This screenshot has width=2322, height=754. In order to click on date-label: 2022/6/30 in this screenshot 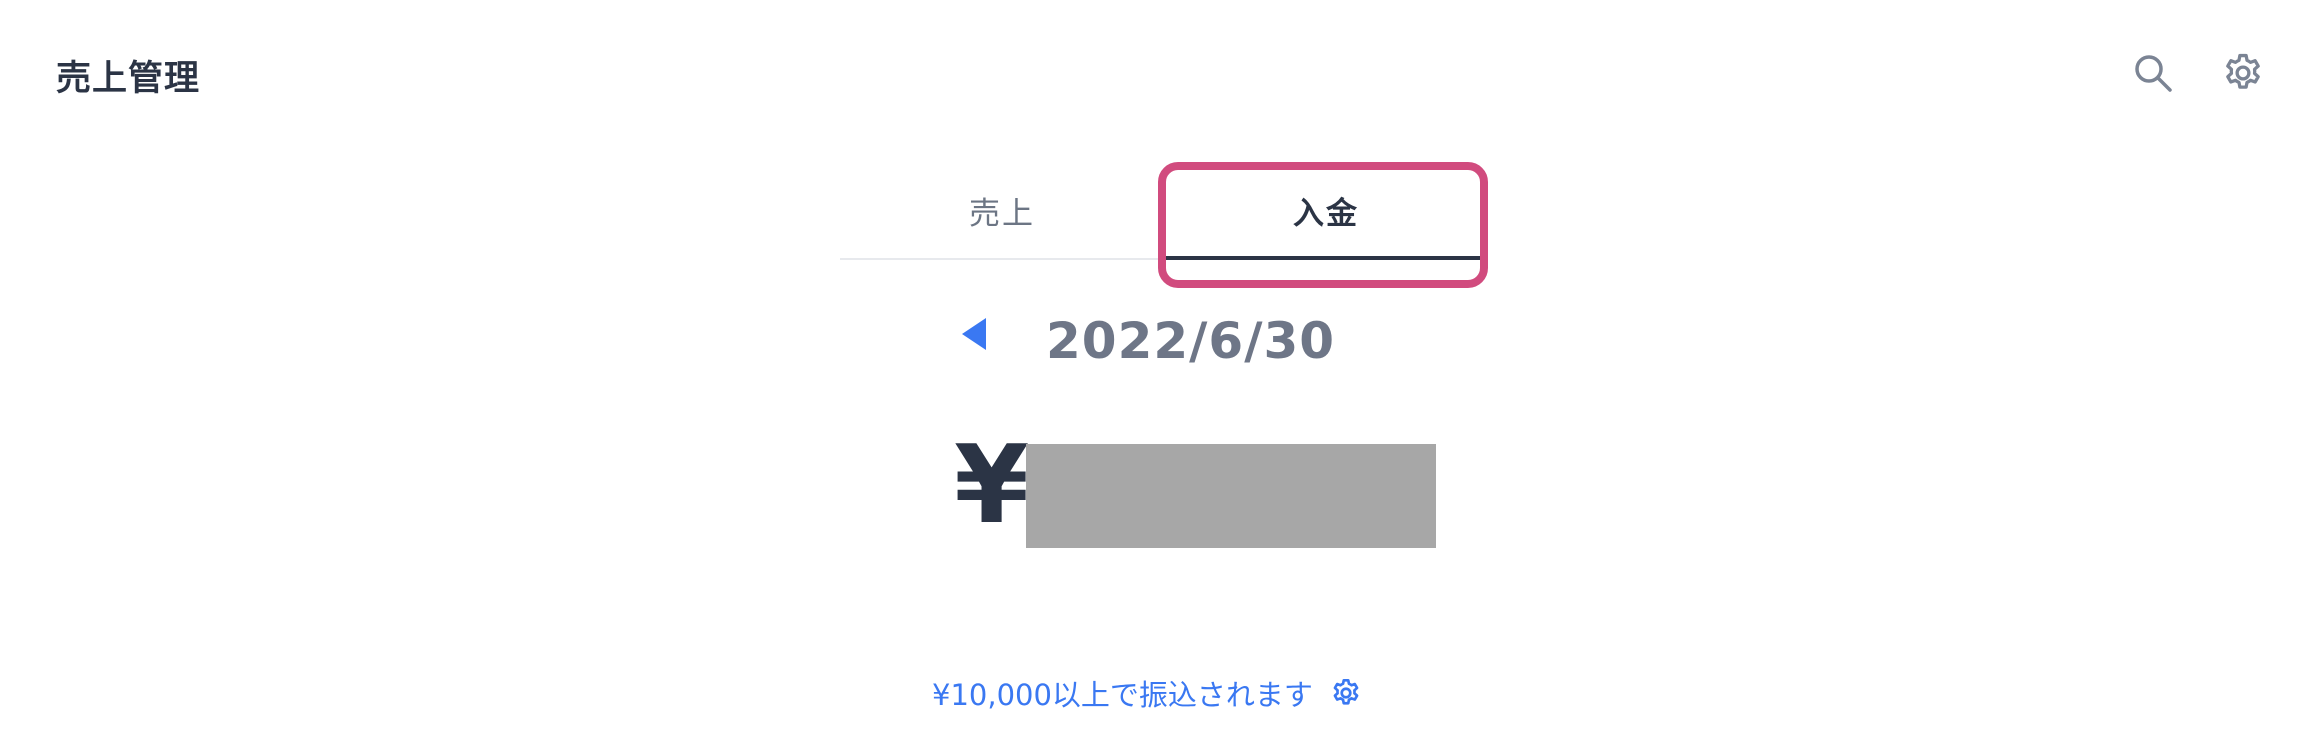, I will do `click(1191, 341)`.